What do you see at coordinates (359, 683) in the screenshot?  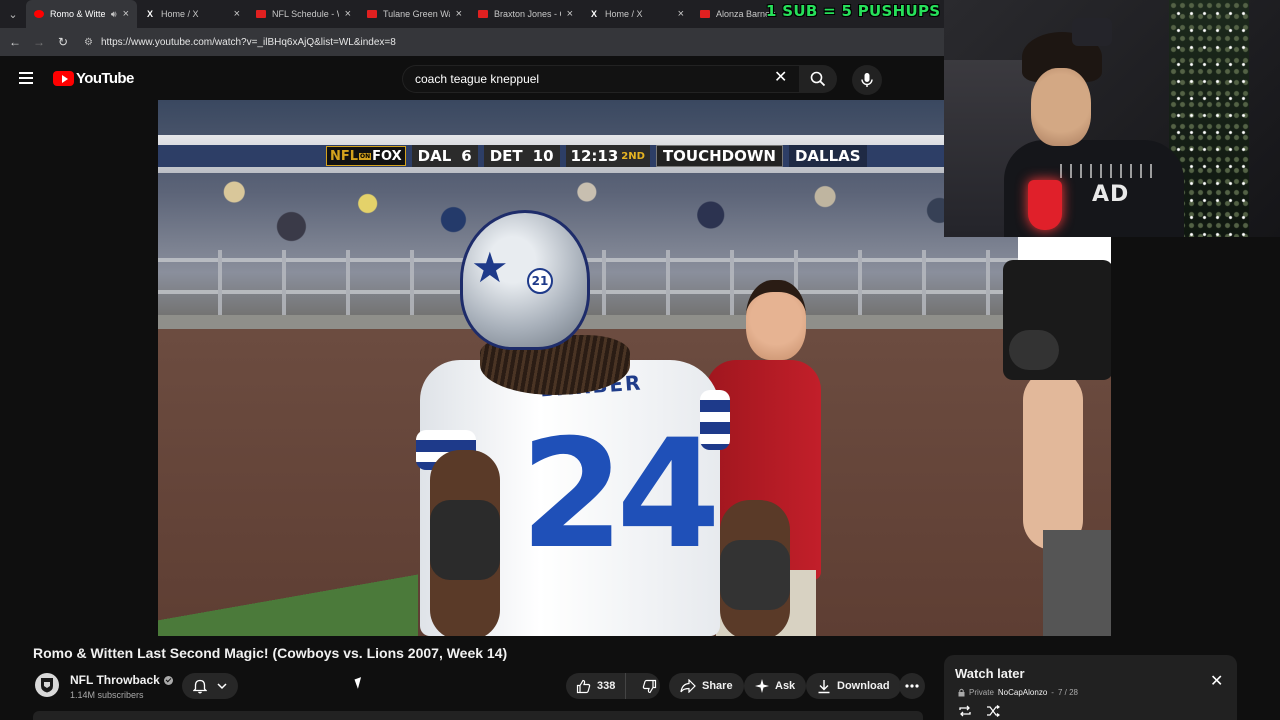 I see `mouse-cursor` at bounding box center [359, 683].